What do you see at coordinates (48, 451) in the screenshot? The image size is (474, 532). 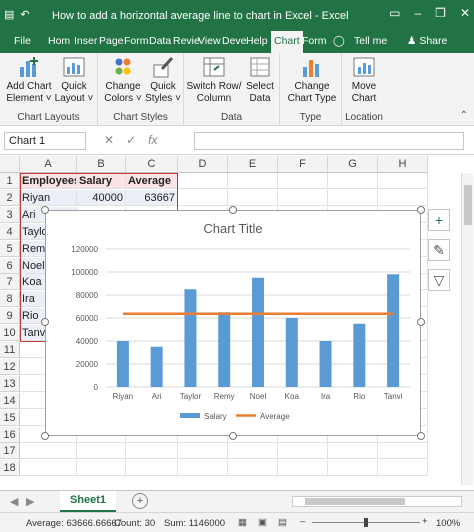 I see `cell-a17` at bounding box center [48, 451].